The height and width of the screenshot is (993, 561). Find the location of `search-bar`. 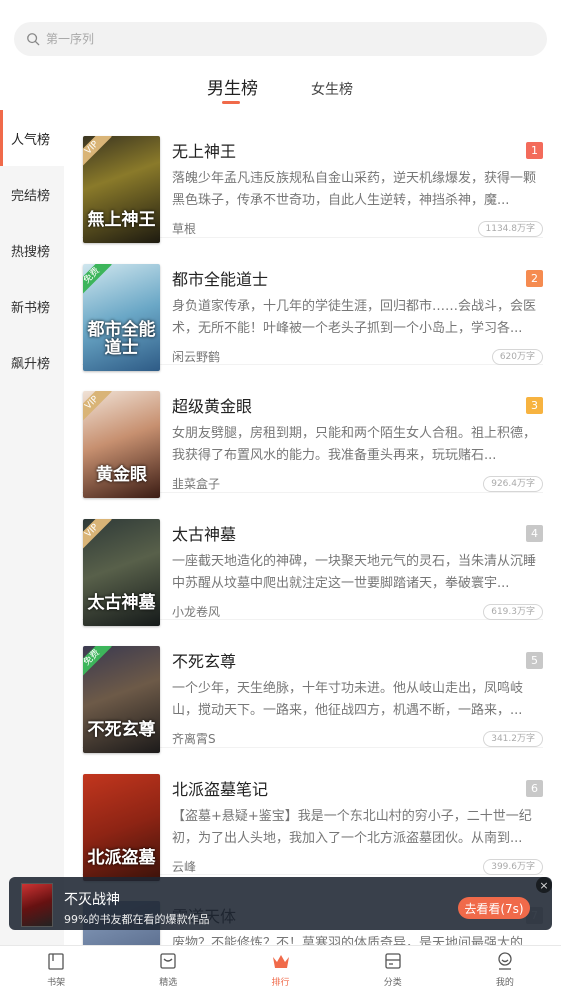

search-bar is located at coordinates (280, 39).